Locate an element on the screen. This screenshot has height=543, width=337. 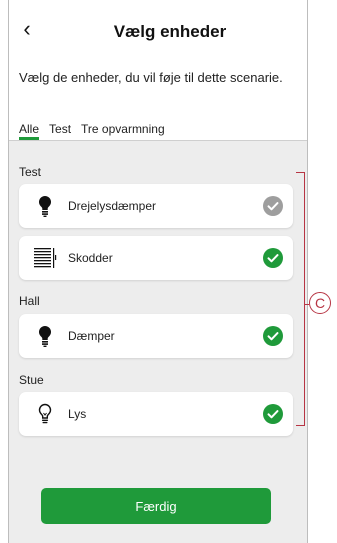
tab-bar: Alle Test Tre opvarmning is located at coordinates (92, 131).